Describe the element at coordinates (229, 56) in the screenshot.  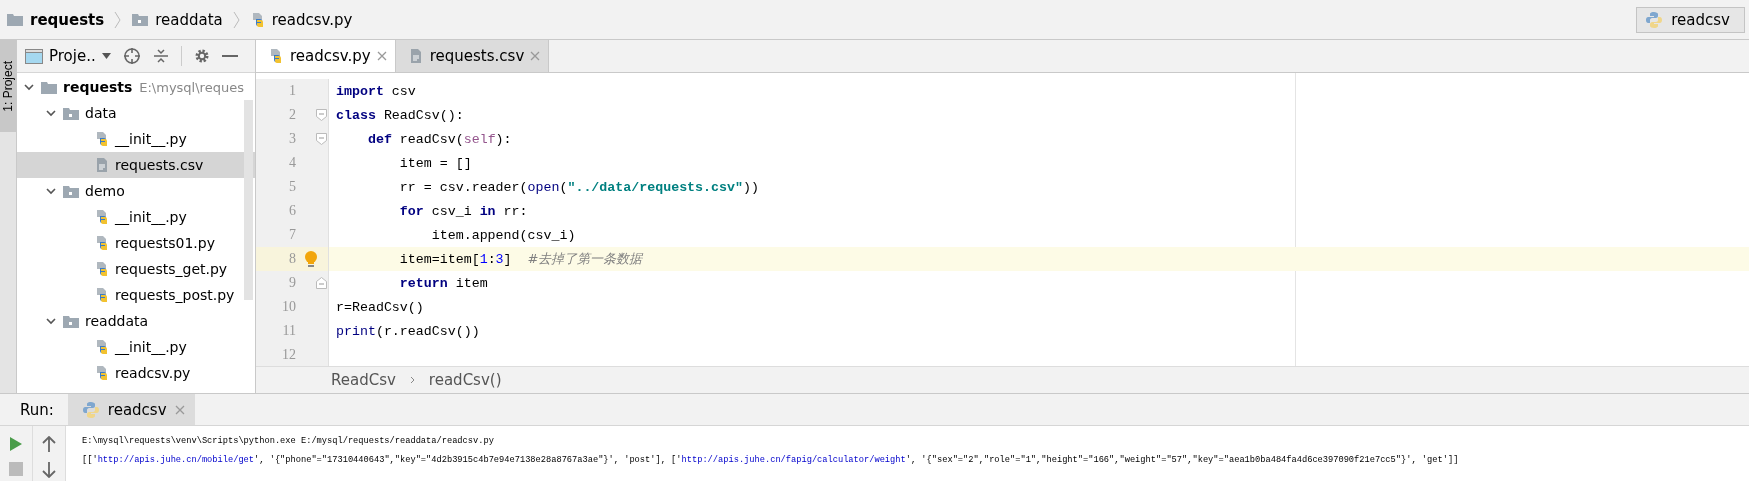
I see `minimize-icon` at that location.